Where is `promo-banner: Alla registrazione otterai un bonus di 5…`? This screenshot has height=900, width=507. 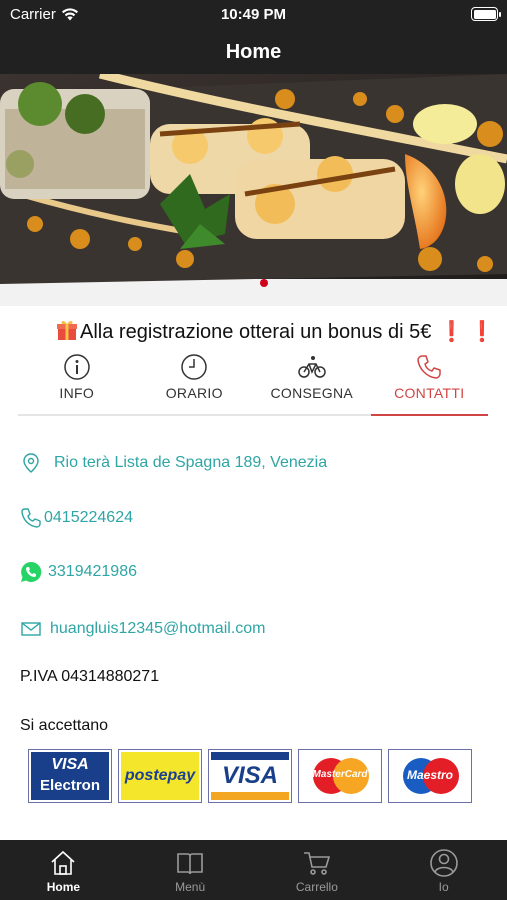
promo-banner: Alla registrazione otterai un bonus di 5… is located at coordinates (253, 332).